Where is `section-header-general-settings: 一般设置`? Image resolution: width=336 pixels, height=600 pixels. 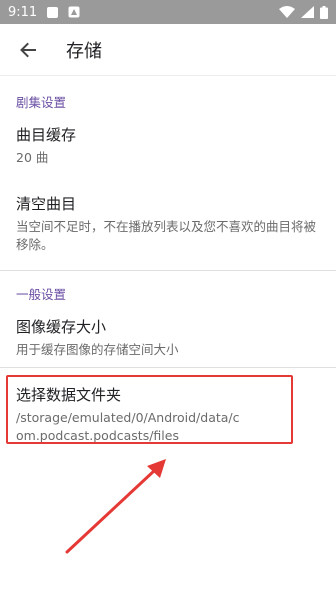 section-header-general-settings: 一般设置 is located at coordinates (41, 294).